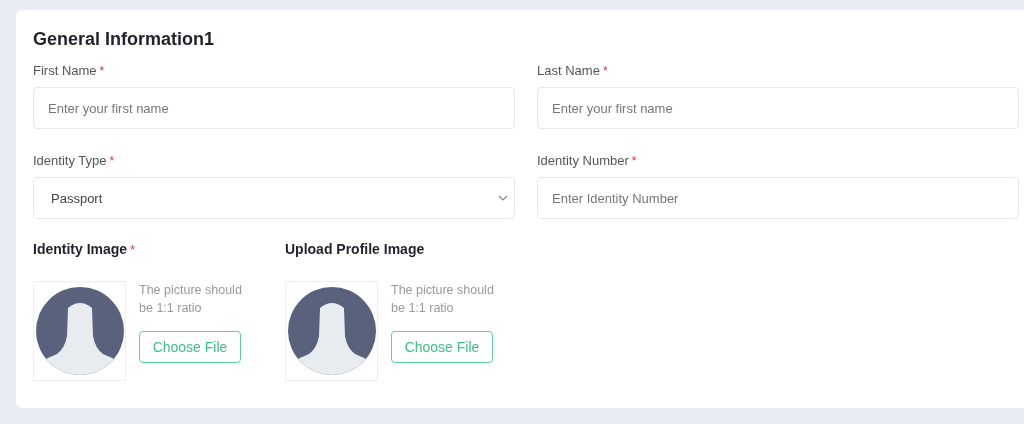  Describe the element at coordinates (65, 70) in the screenshot. I see `field-label: First Name` at that location.